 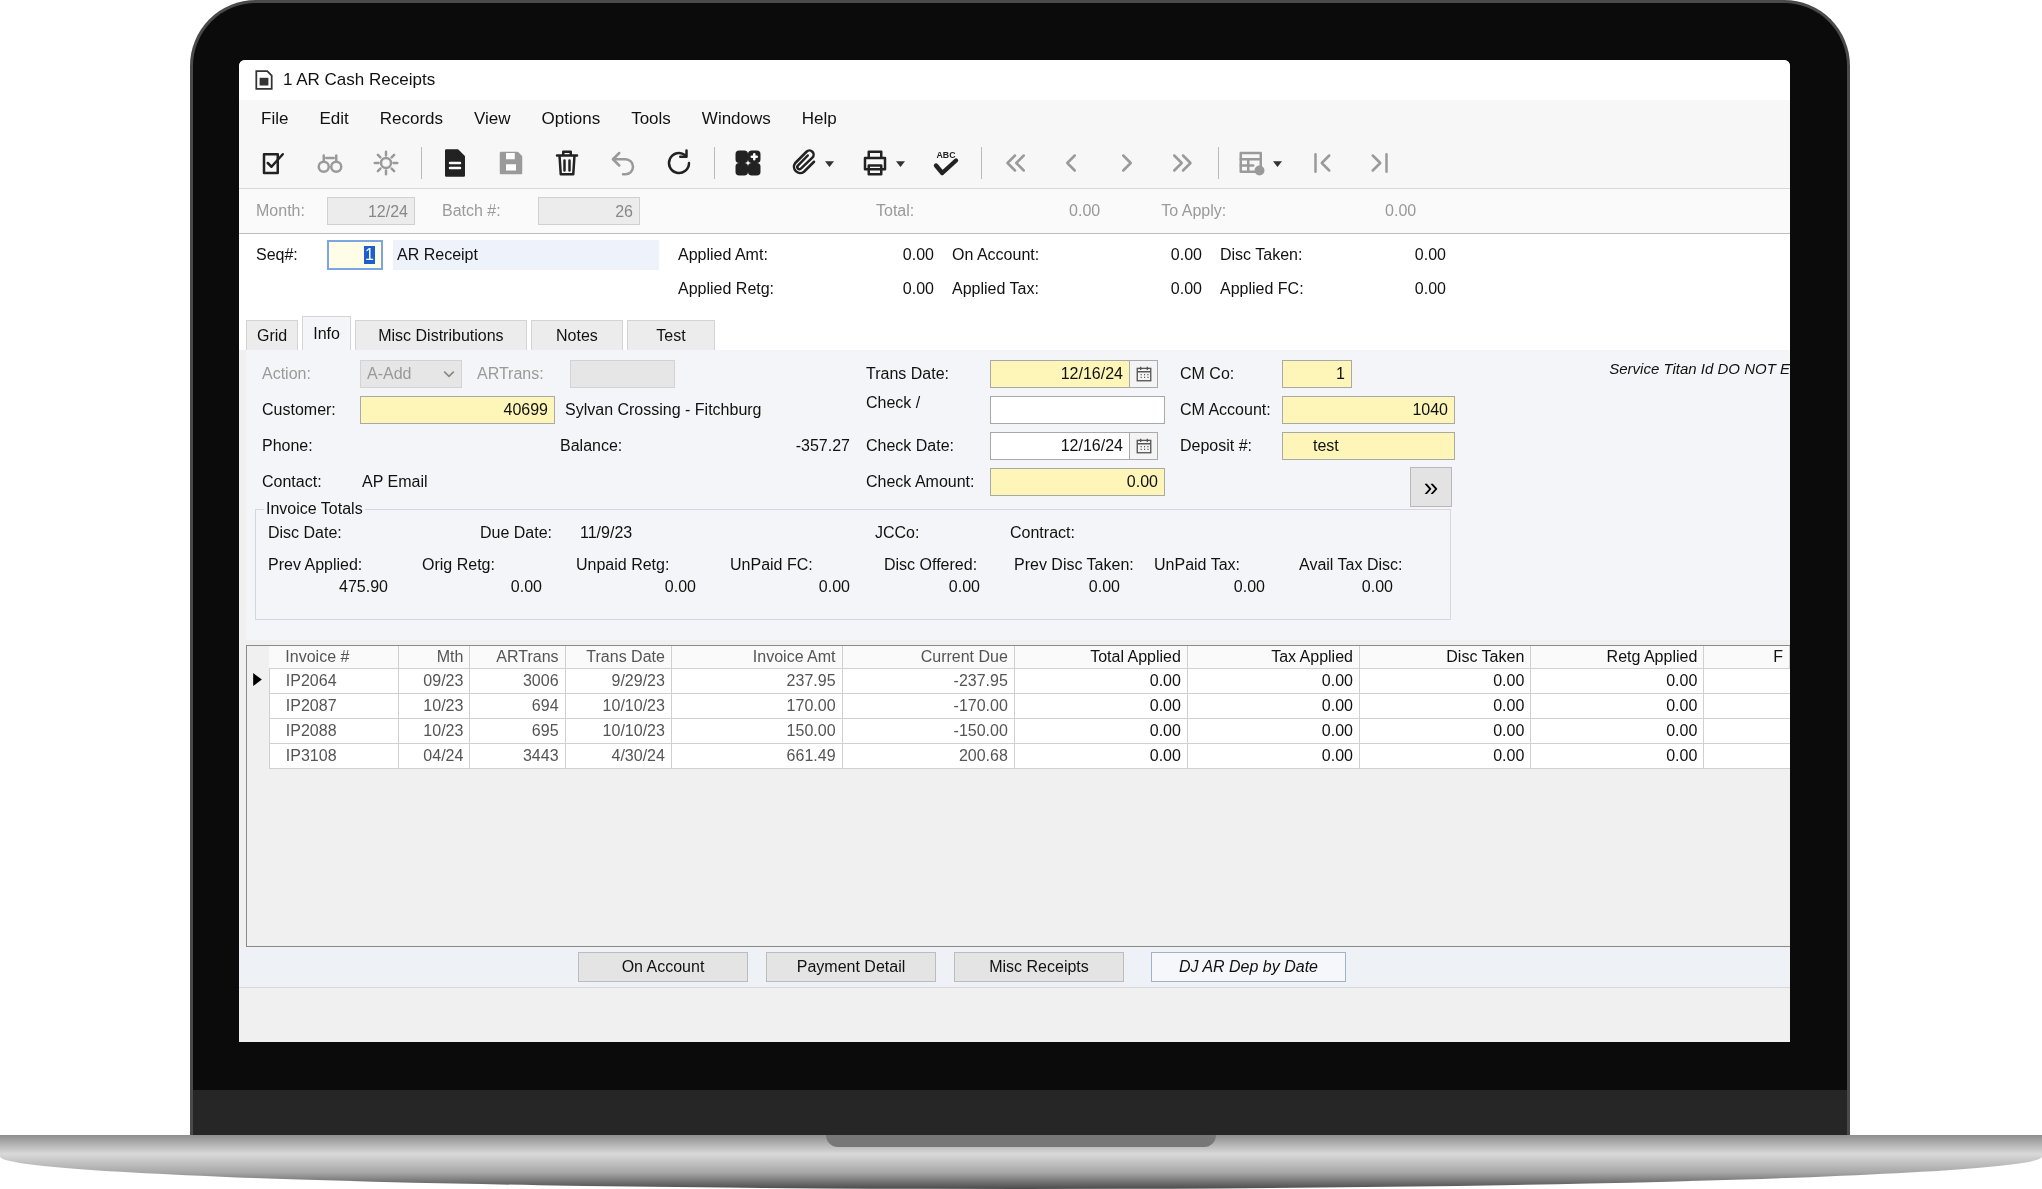 What do you see at coordinates (1077, 482) in the screenshot?
I see `check-amount-field: 0.00` at bounding box center [1077, 482].